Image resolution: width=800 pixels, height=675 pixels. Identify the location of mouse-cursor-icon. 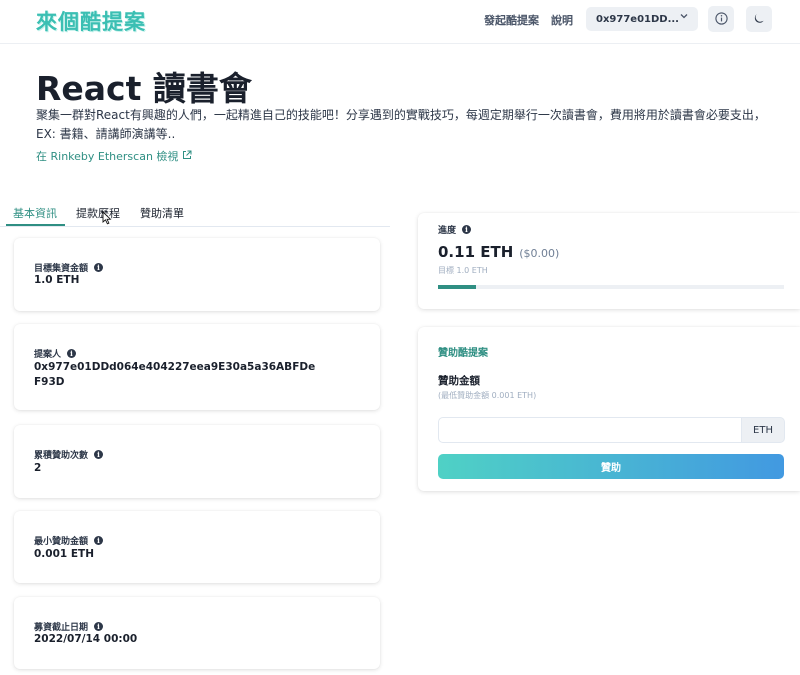
(107, 217).